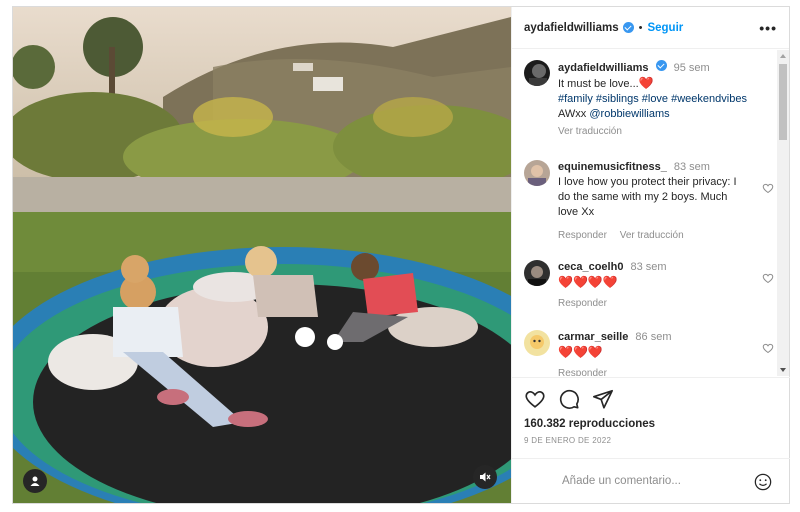  I want to click on caption-mention: @robbiewilliams, so click(629, 114).